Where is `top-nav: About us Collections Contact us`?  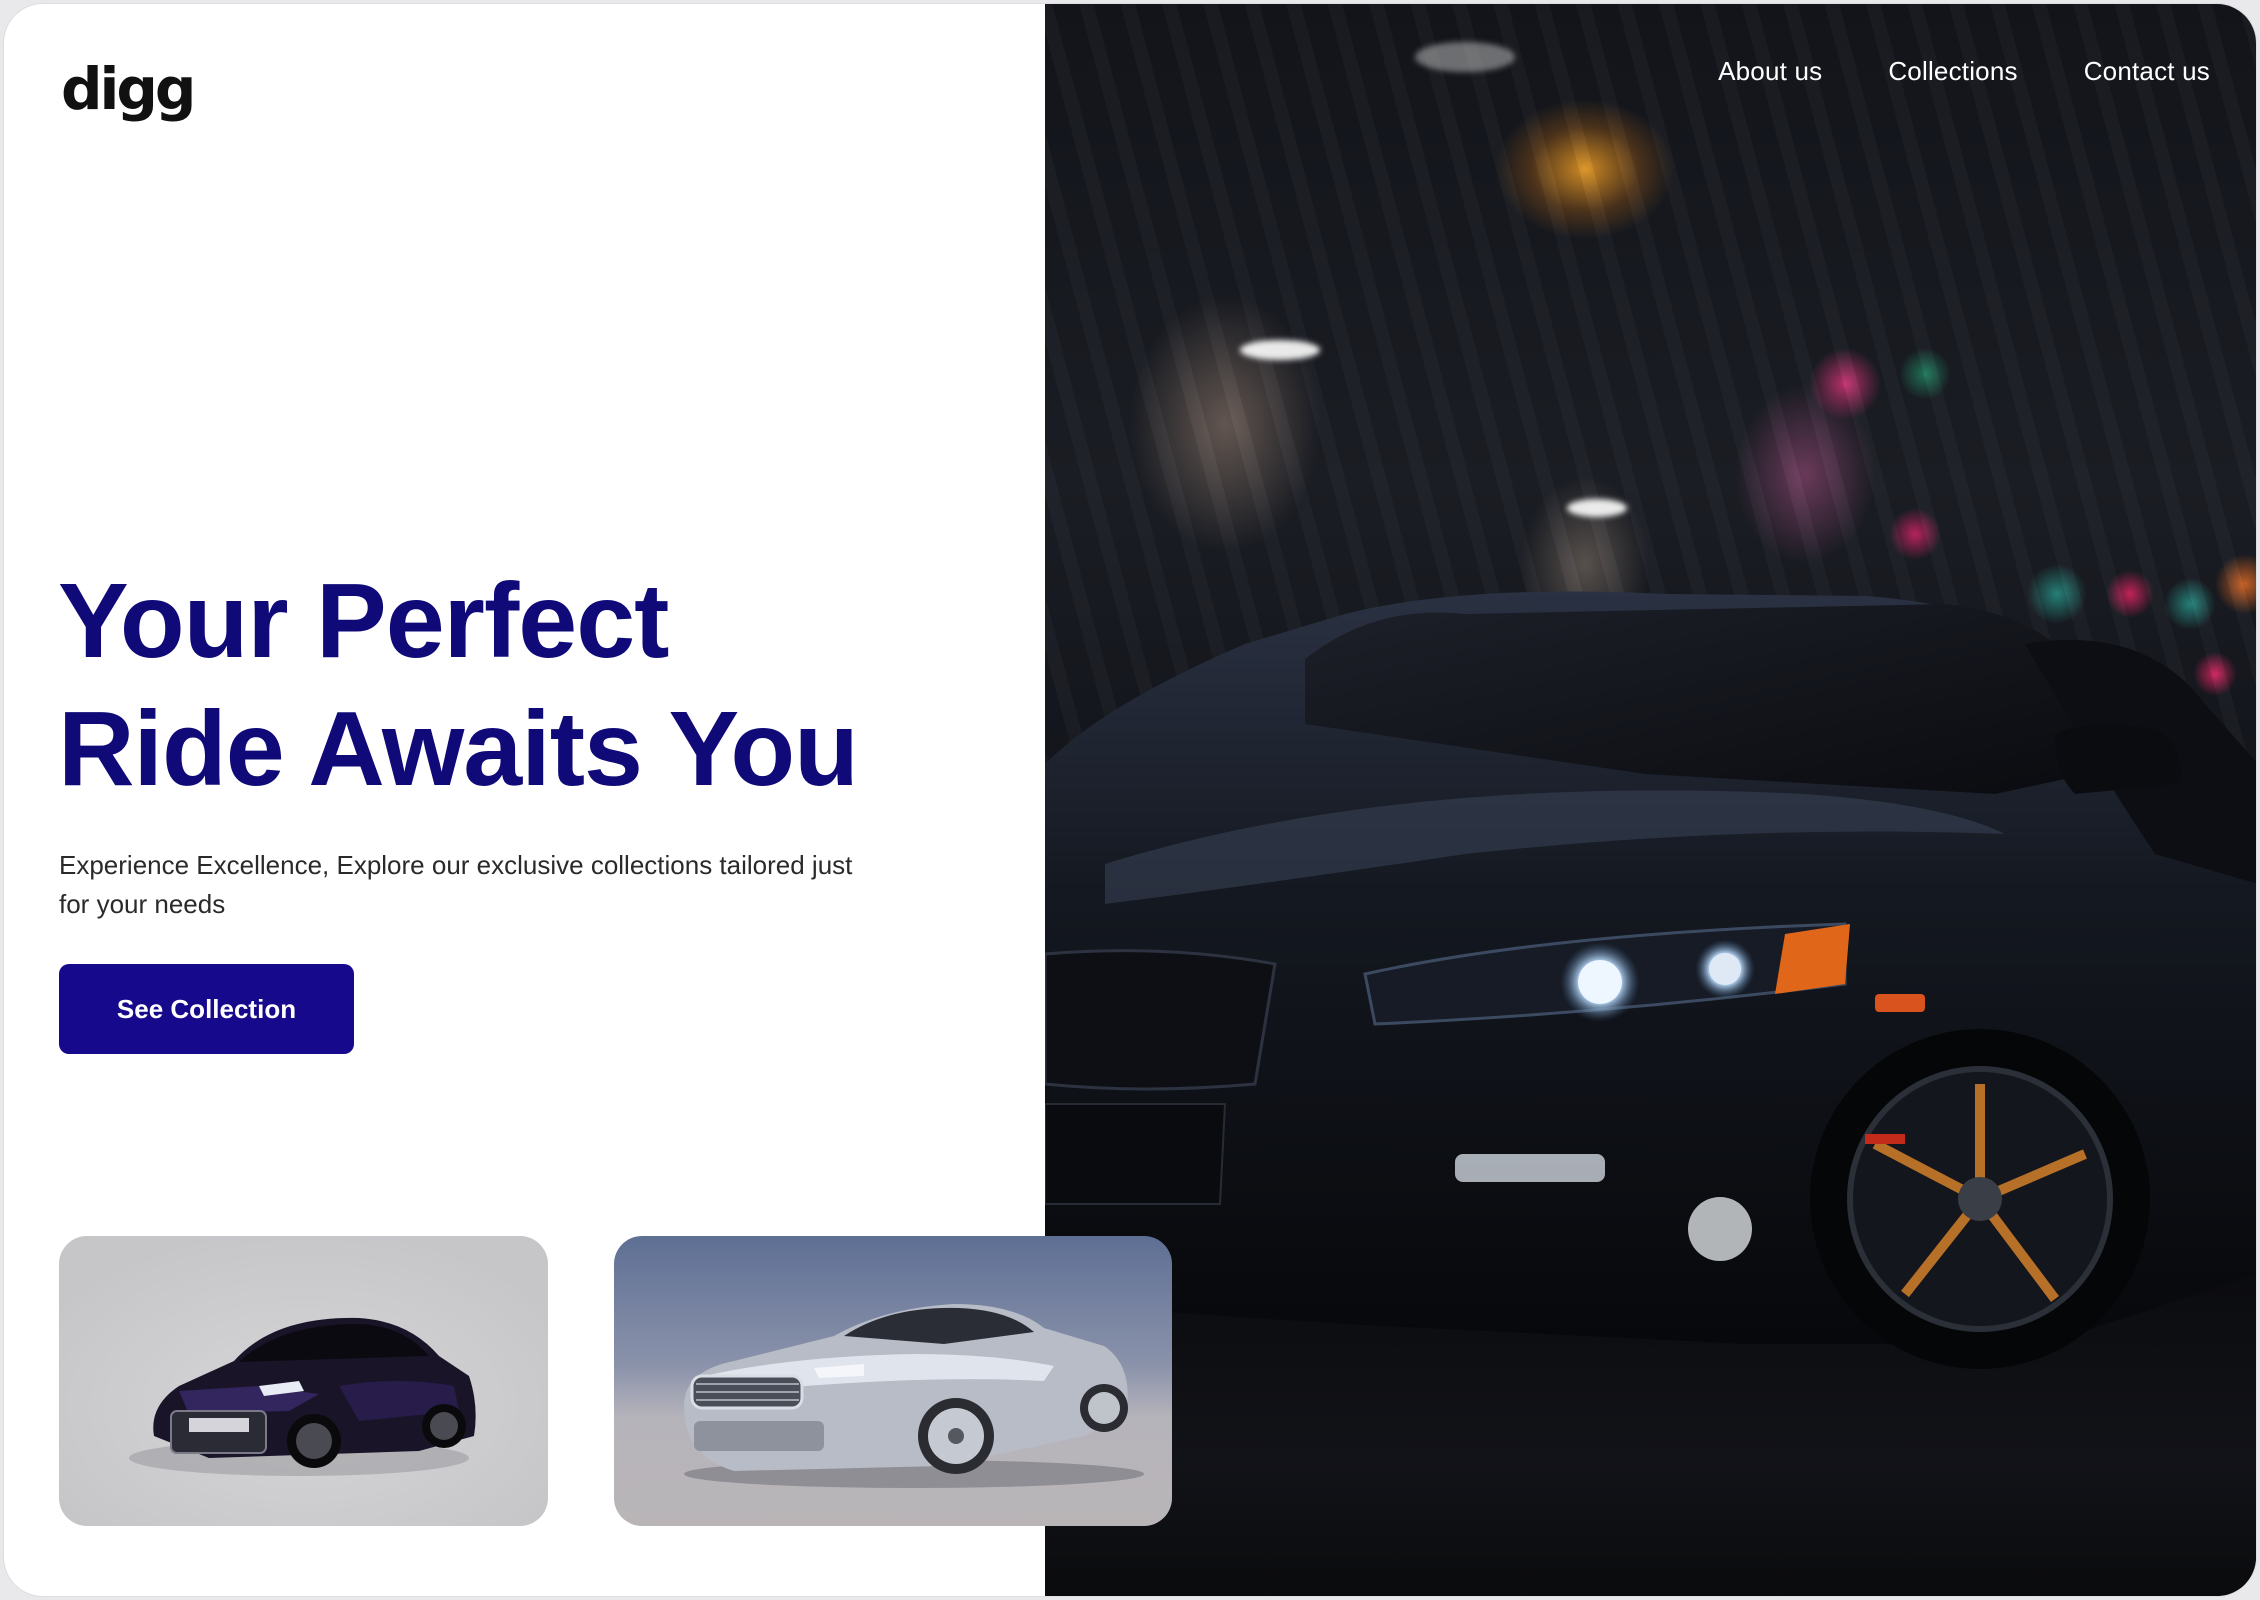
top-nav: About us Collections Contact us is located at coordinates (1964, 71).